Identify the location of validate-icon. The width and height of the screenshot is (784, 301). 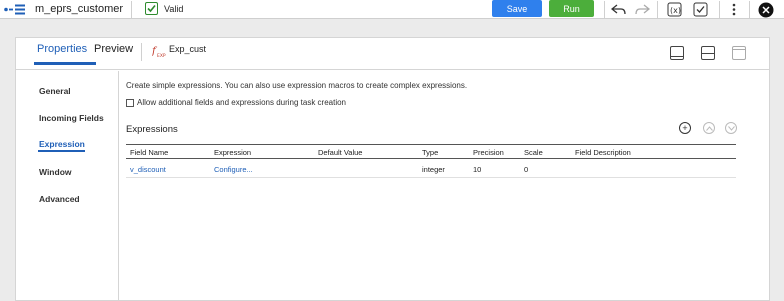
(700, 9).